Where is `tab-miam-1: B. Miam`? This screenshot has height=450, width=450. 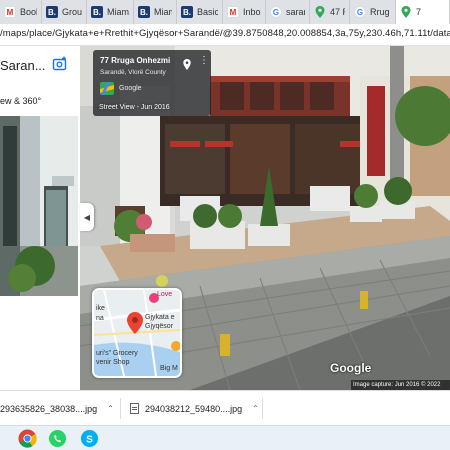
tab-miam-1: B. Miam is located at coordinates (110, 12).